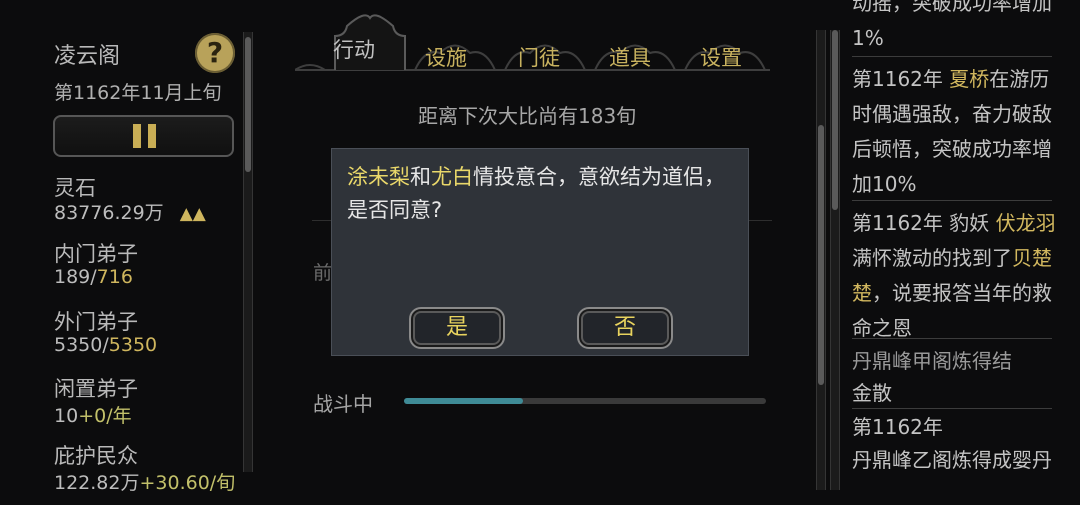 This screenshot has width=1080, height=505. What do you see at coordinates (96, 389) in the screenshot?
I see `idle-disciples-label: 闲置弟子` at bounding box center [96, 389].